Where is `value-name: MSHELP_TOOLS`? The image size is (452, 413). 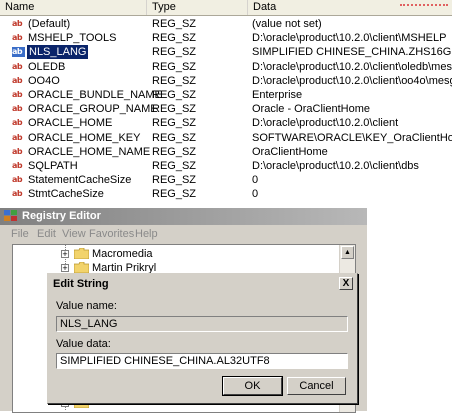 value-name: MSHELP_TOOLS is located at coordinates (72, 38).